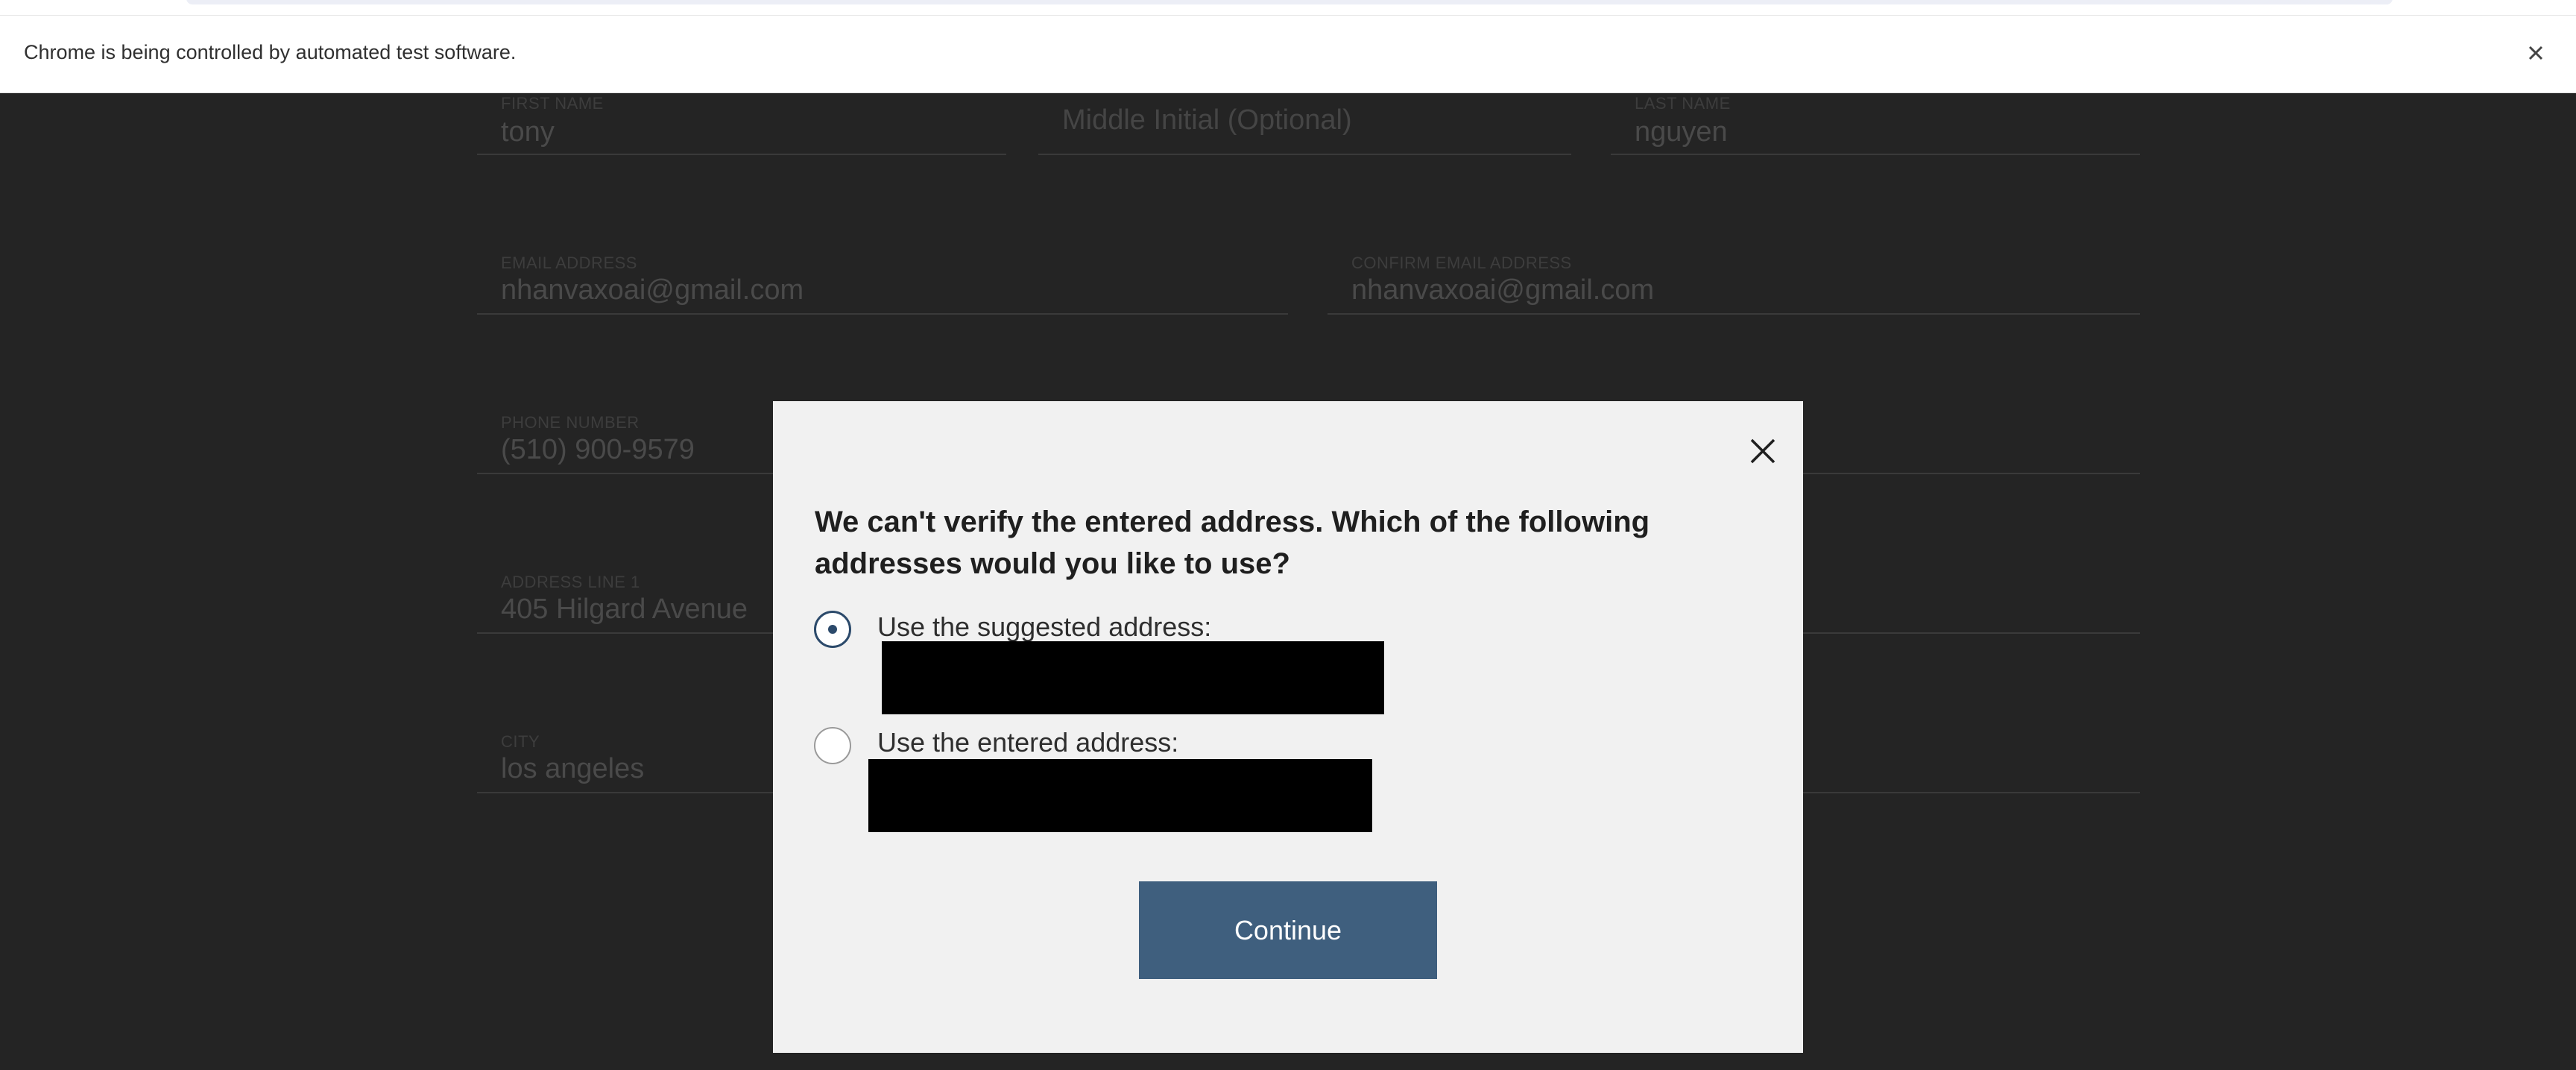 This screenshot has height=1070, width=2576. I want to click on phone-number-label: PHONE NUMBER, so click(570, 422).